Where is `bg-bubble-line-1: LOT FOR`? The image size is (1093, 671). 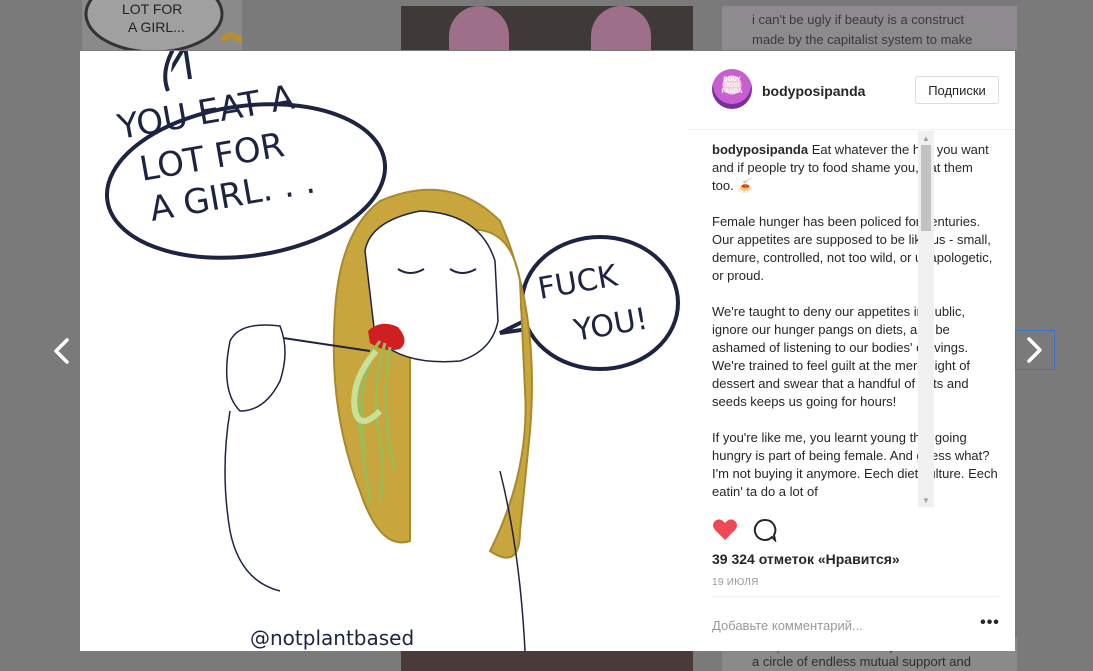 bg-bubble-line-1: LOT FOR is located at coordinates (152, 9).